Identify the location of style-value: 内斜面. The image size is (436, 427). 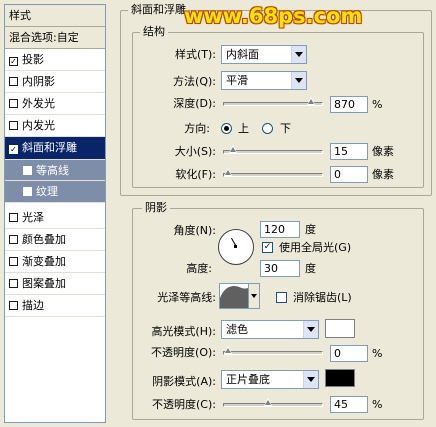
(242, 54).